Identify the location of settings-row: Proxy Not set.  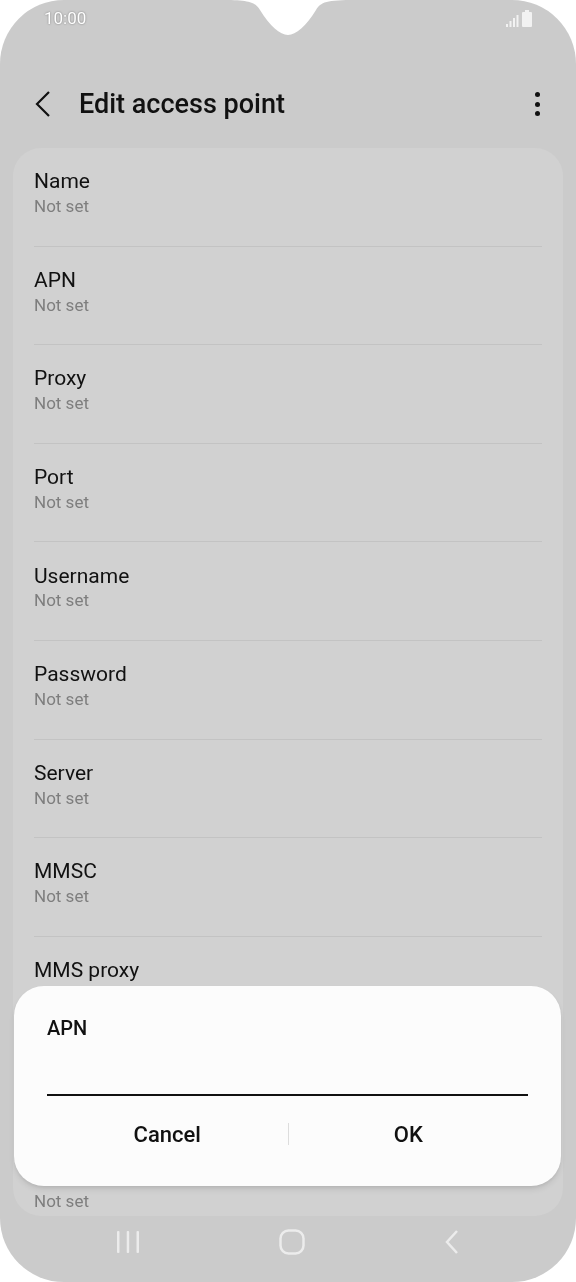
(288, 394).